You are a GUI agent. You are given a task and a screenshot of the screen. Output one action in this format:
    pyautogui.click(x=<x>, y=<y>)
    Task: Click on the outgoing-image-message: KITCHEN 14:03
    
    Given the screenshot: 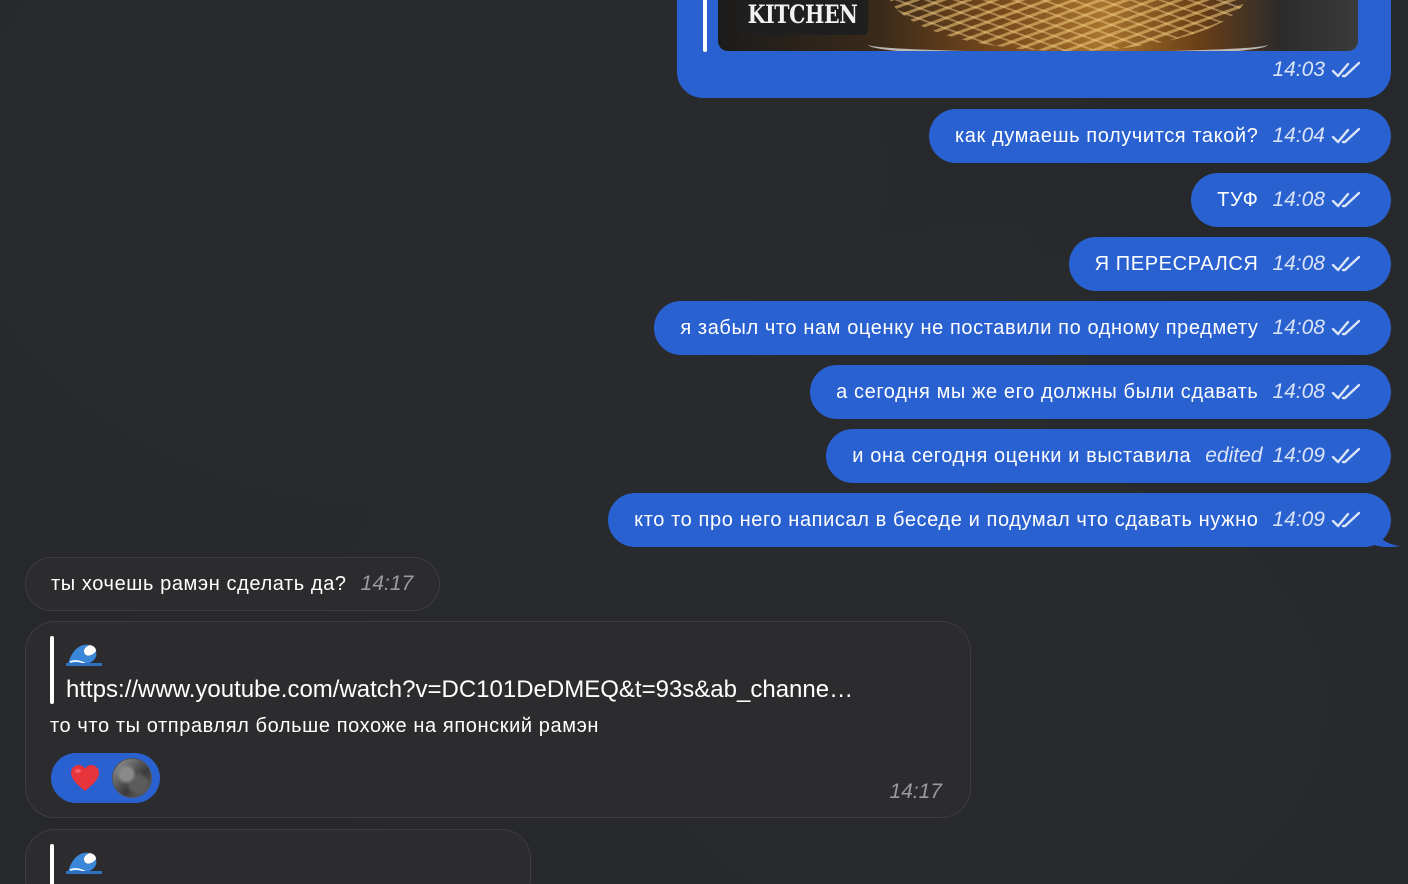 What is the action you would take?
    pyautogui.click(x=1034, y=49)
    